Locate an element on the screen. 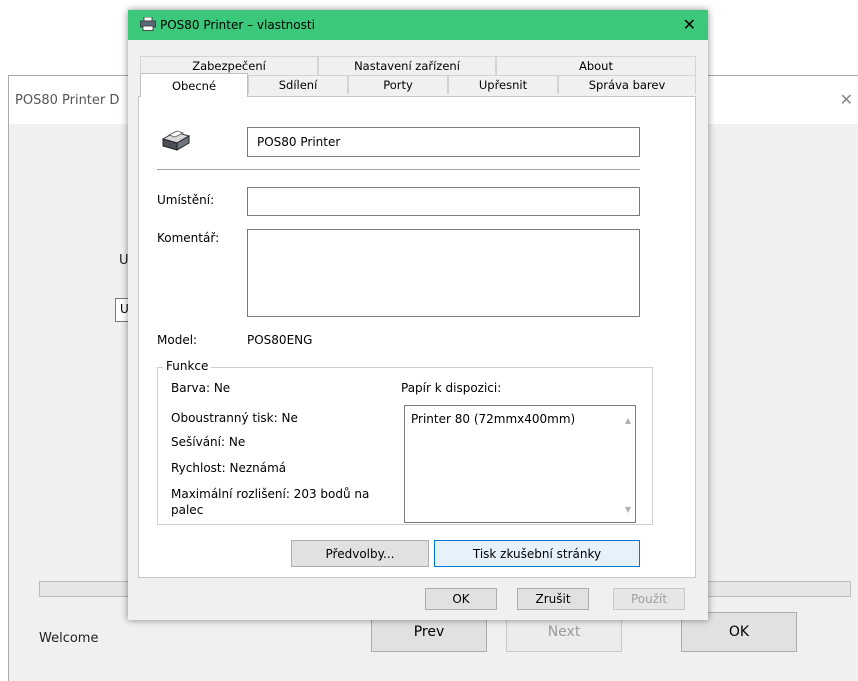  separator is located at coordinates (398, 169).